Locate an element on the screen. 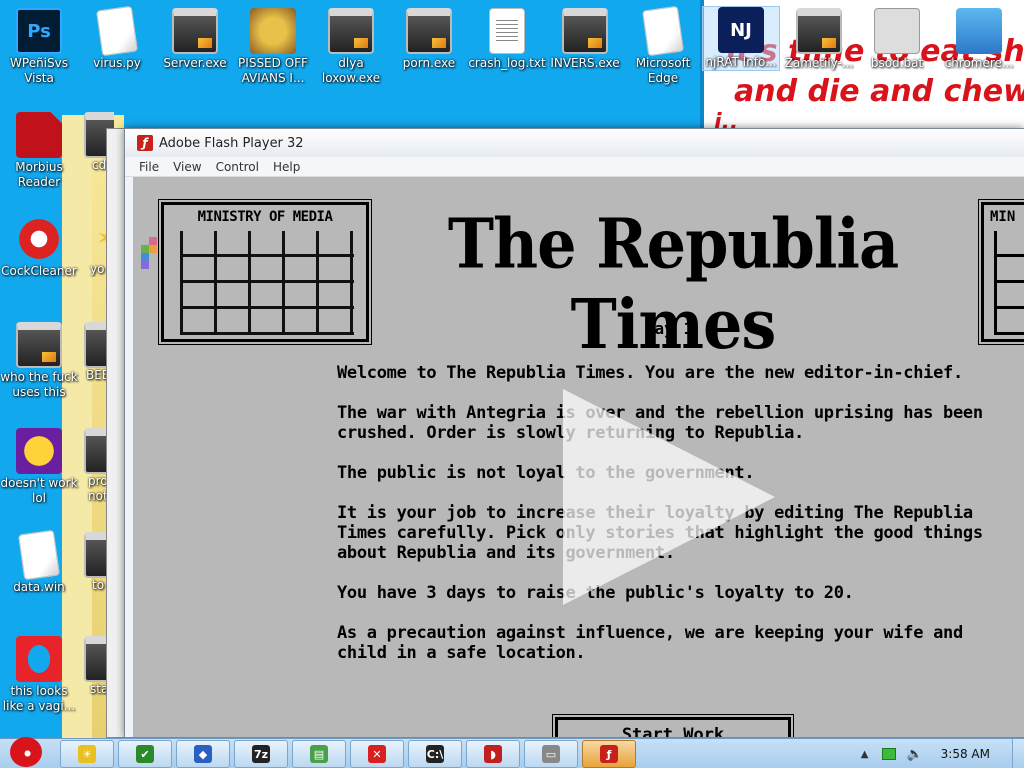  show-desktop-button is located at coordinates (1018, 753).